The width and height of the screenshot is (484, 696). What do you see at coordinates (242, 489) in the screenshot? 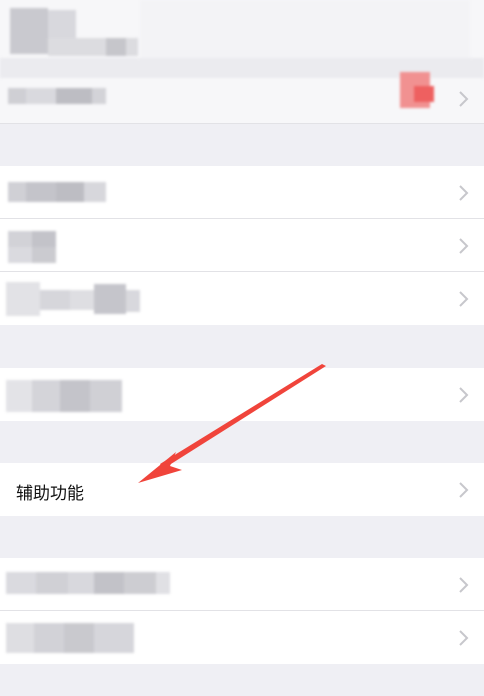
I see `settings-row-accessibility: 辅助功能` at bounding box center [242, 489].